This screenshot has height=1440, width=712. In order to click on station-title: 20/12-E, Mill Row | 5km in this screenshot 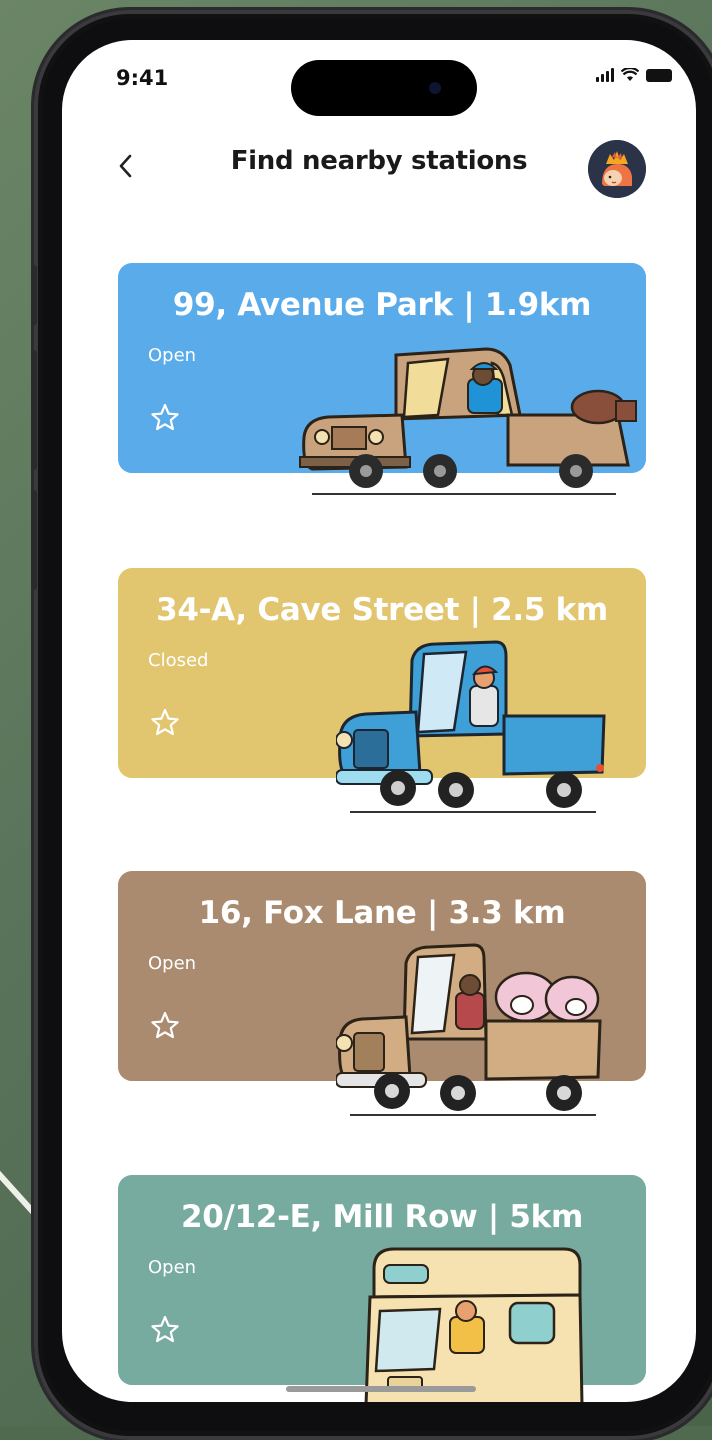, I will do `click(382, 1217)`.